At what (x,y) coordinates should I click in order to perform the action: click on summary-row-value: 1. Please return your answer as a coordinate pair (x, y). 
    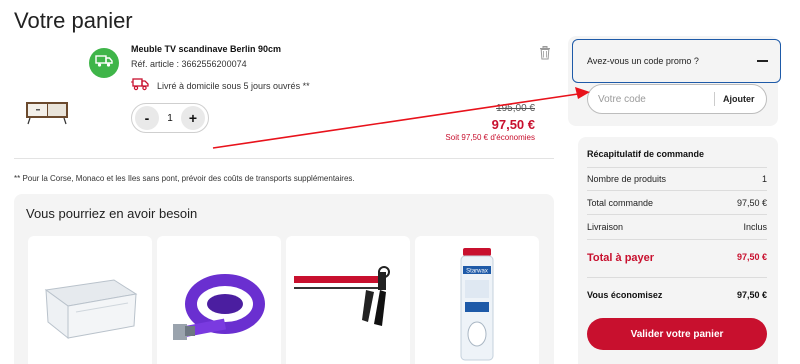
    Looking at the image, I should click on (764, 179).